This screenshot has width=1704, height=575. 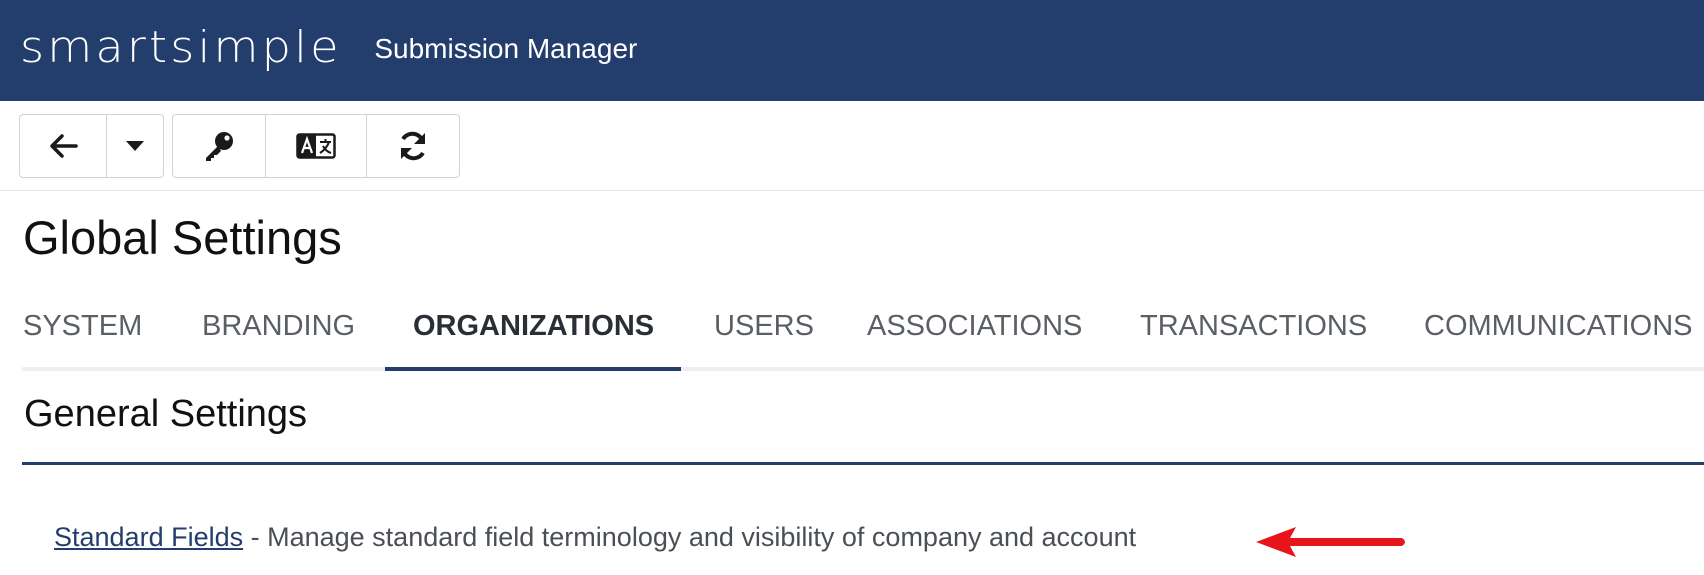 I want to click on tab-associations: ASSOCIATIONS, so click(x=974, y=326).